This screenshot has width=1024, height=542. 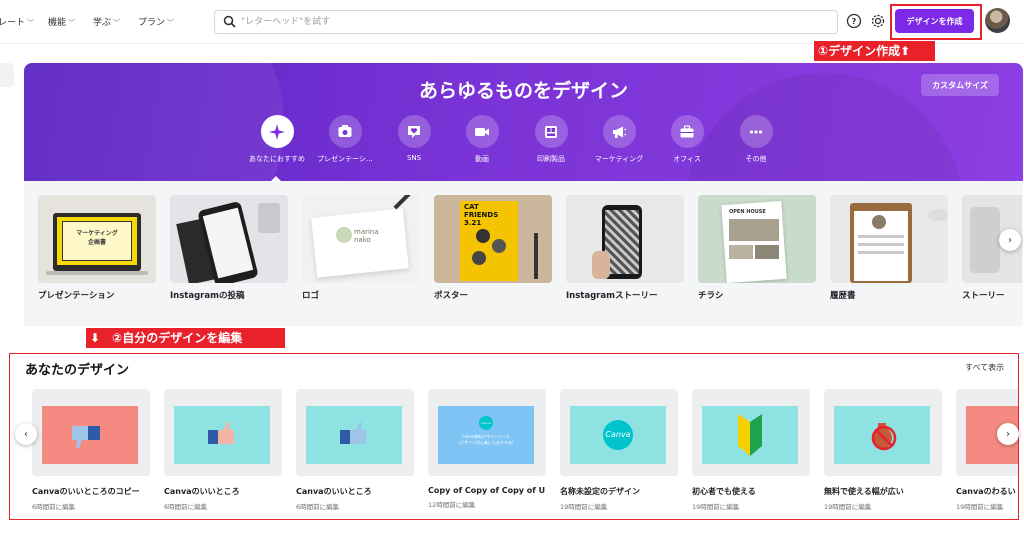 What do you see at coordinates (878, 21) in the screenshot?
I see `gear-icon` at bounding box center [878, 21].